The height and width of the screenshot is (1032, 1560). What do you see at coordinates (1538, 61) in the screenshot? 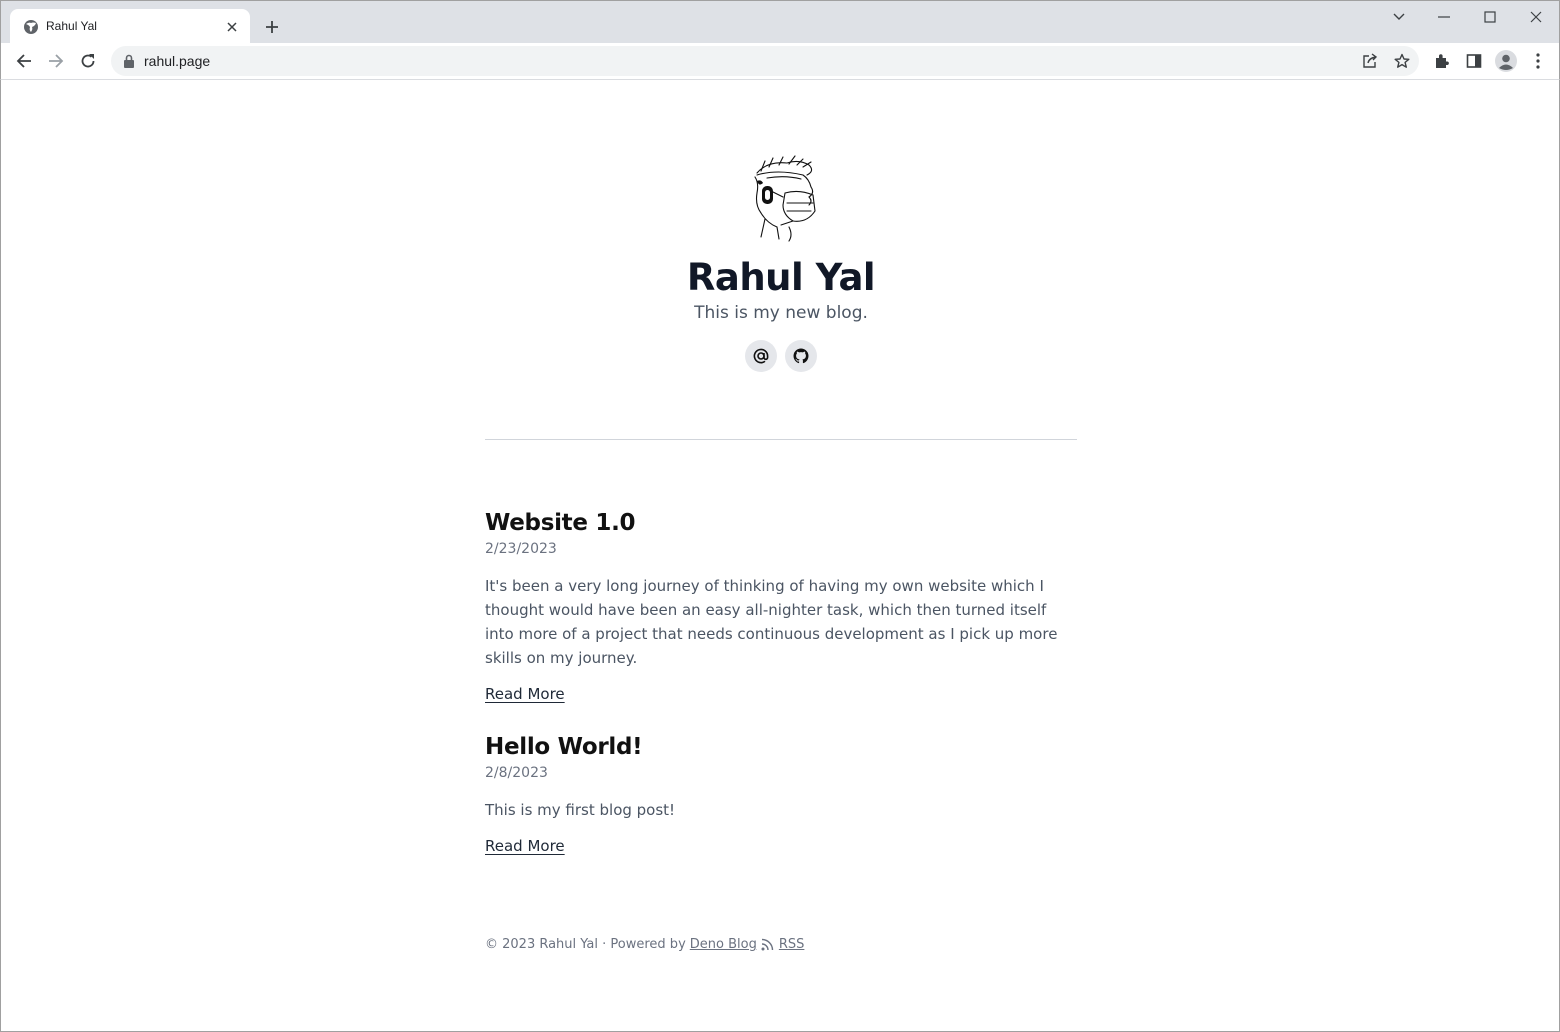
I see `menu-icon` at bounding box center [1538, 61].